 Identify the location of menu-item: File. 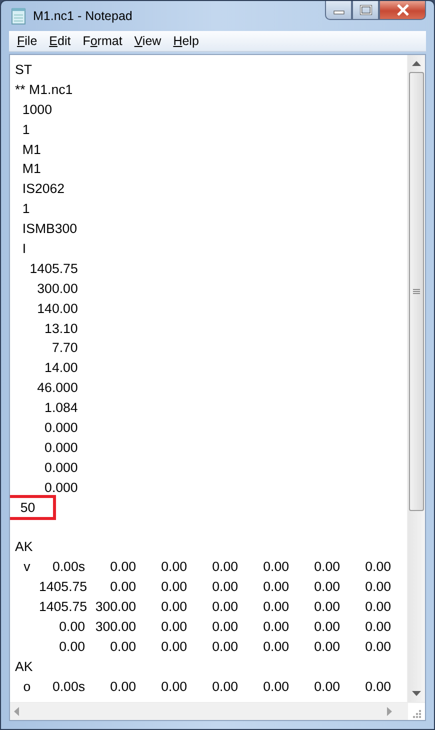
(27, 41).